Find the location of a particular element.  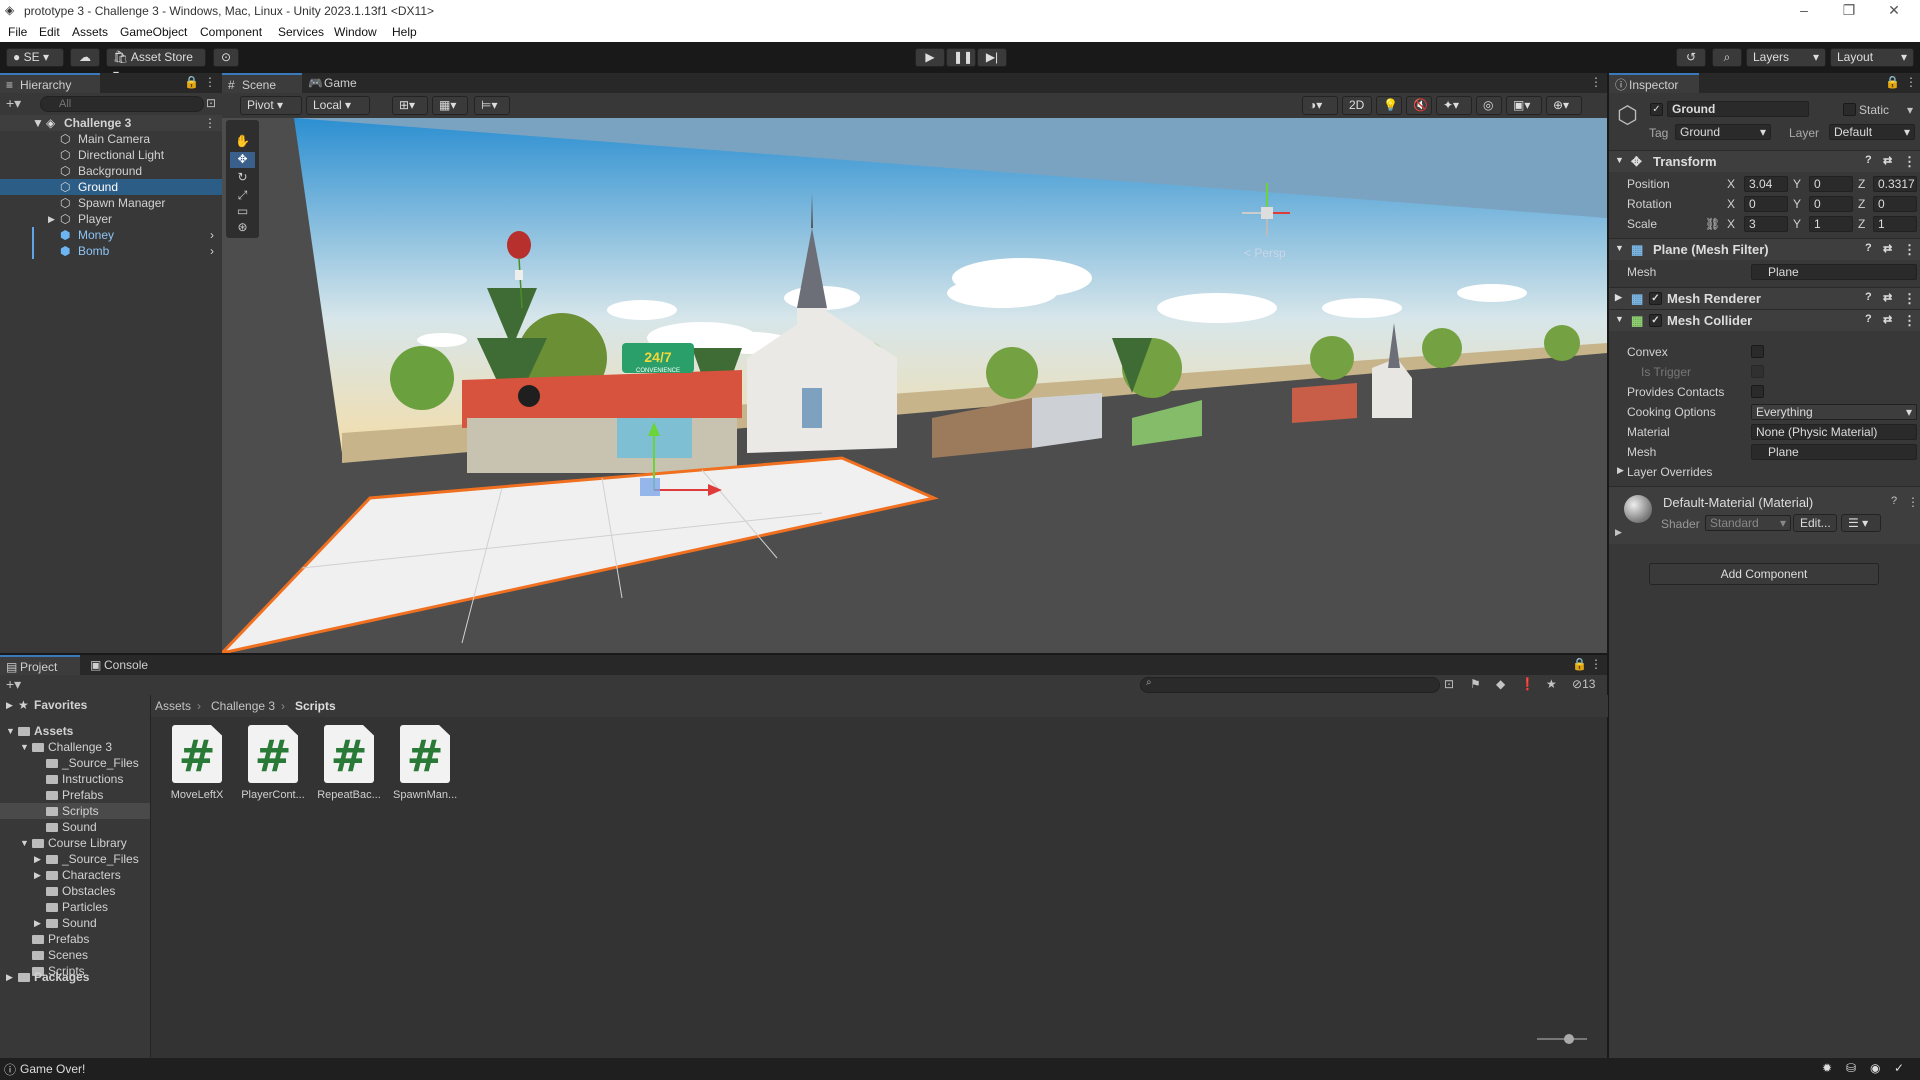

move-tool-icon: ✥ is located at coordinates (242, 160).